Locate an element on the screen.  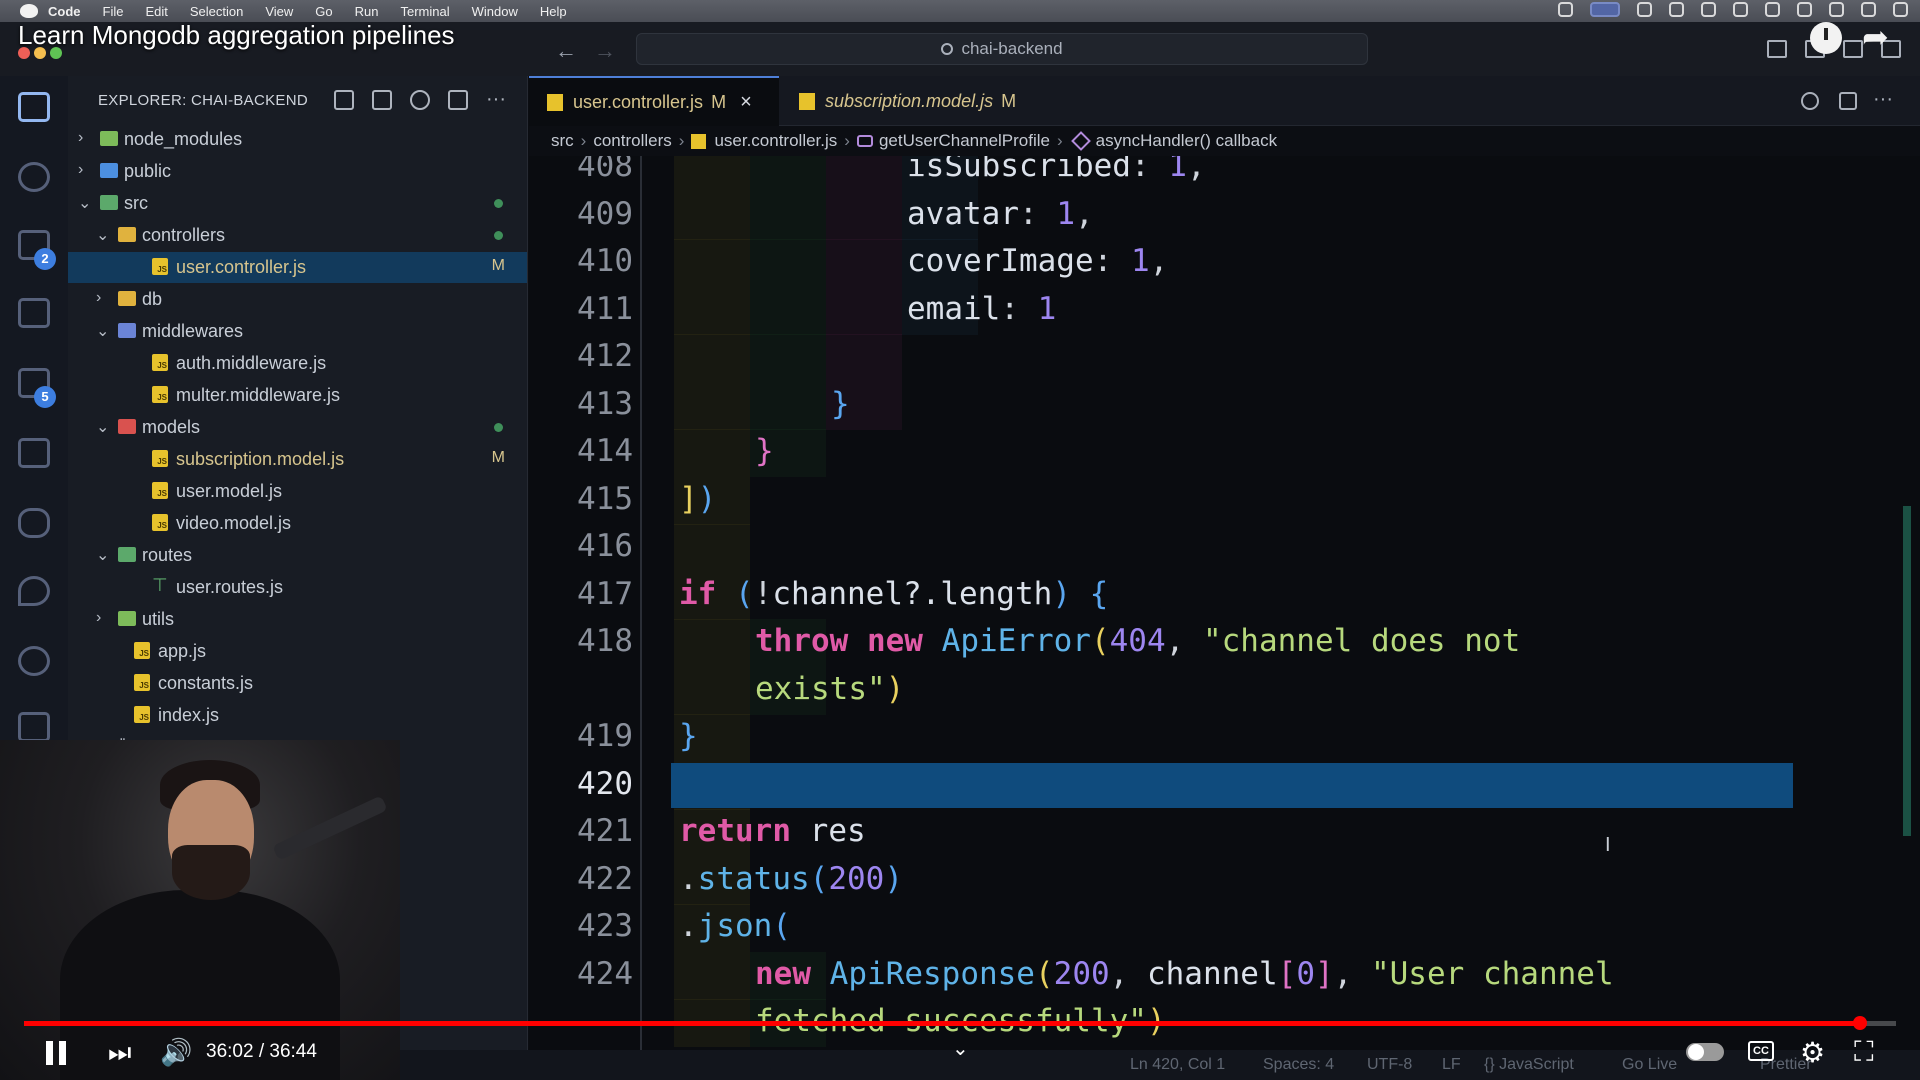
watch-later-icon is located at coordinates (1826, 38).